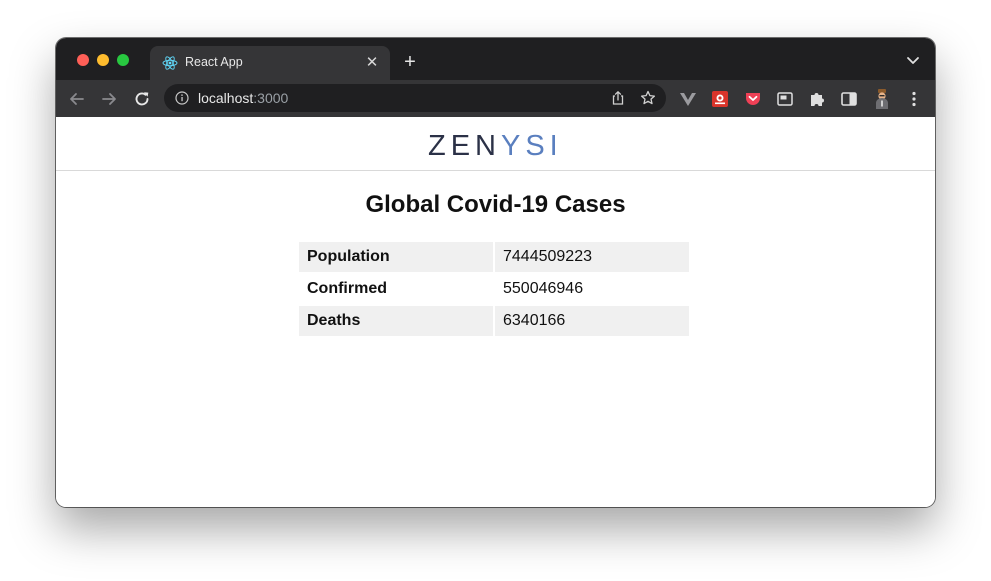 The height and width of the screenshot is (581, 991). I want to click on tab-react-app: React App ✕, so click(270, 63).